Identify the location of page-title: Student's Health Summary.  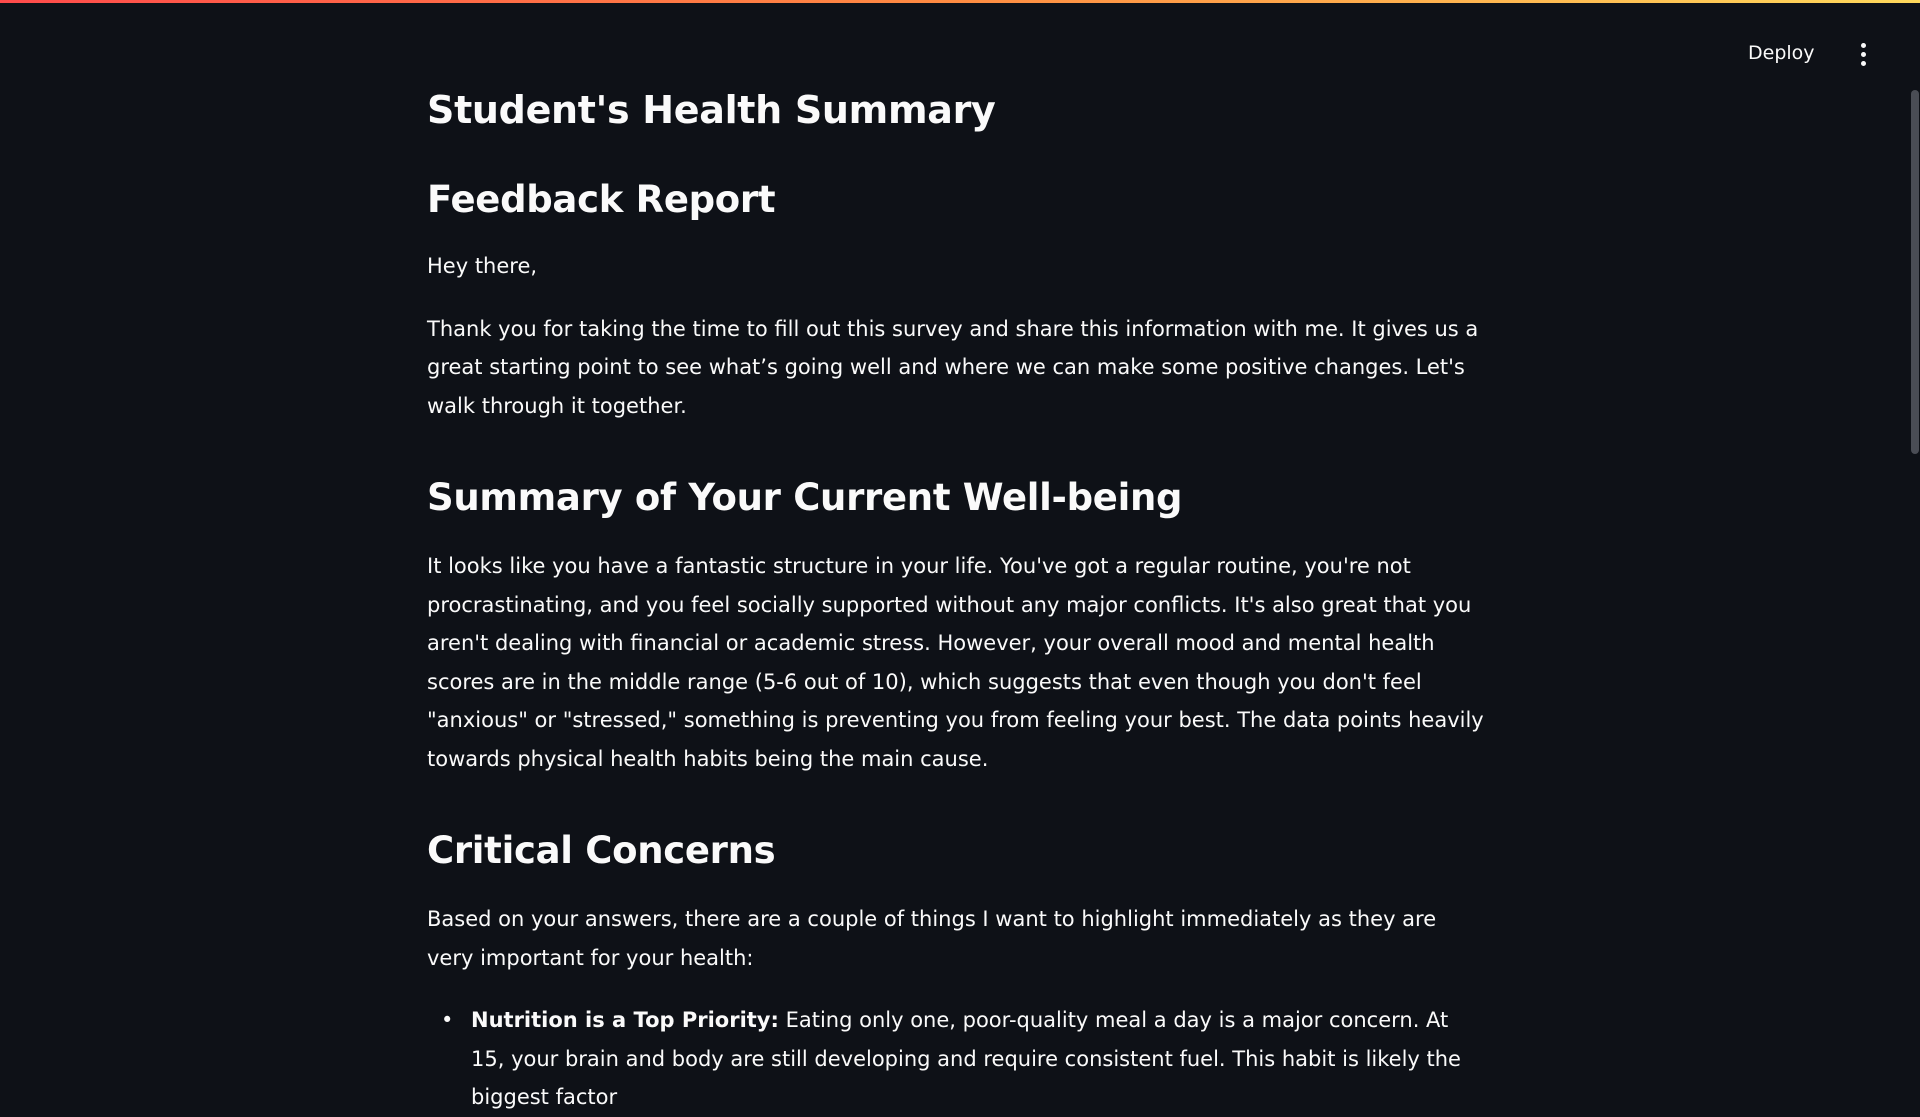
(711, 110).